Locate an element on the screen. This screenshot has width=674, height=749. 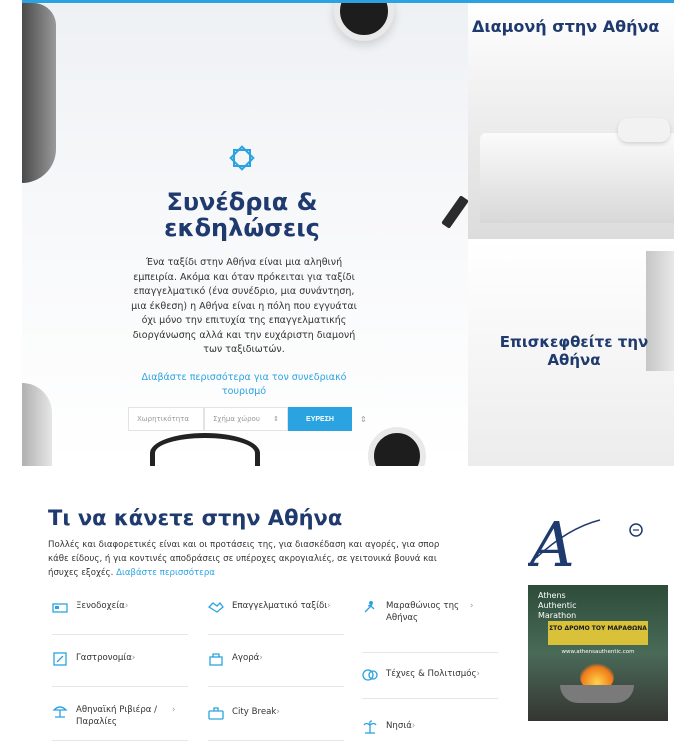
beach-umbrella-icon is located at coordinates (60, 712).